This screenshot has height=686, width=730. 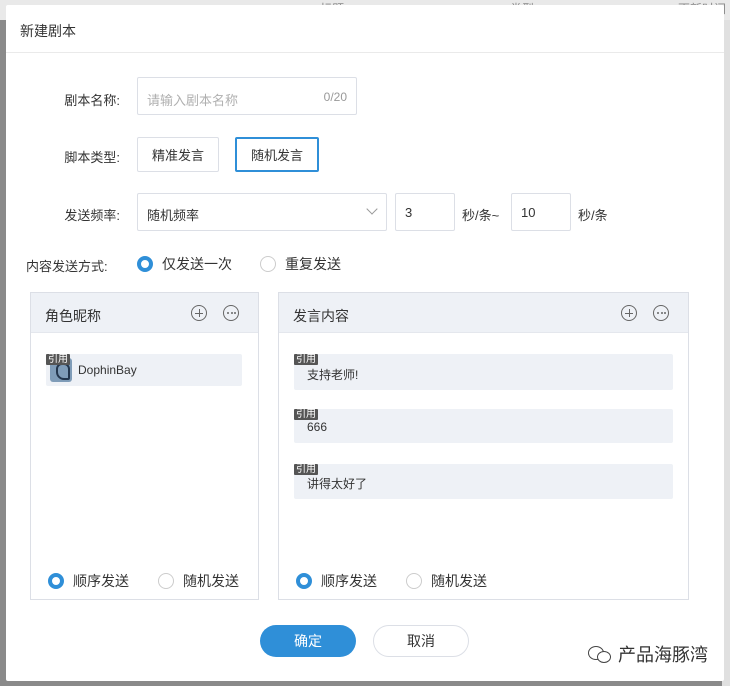 What do you see at coordinates (481, 215) in the screenshot?
I see `frequency-min-unit: 秒/条~` at bounding box center [481, 215].